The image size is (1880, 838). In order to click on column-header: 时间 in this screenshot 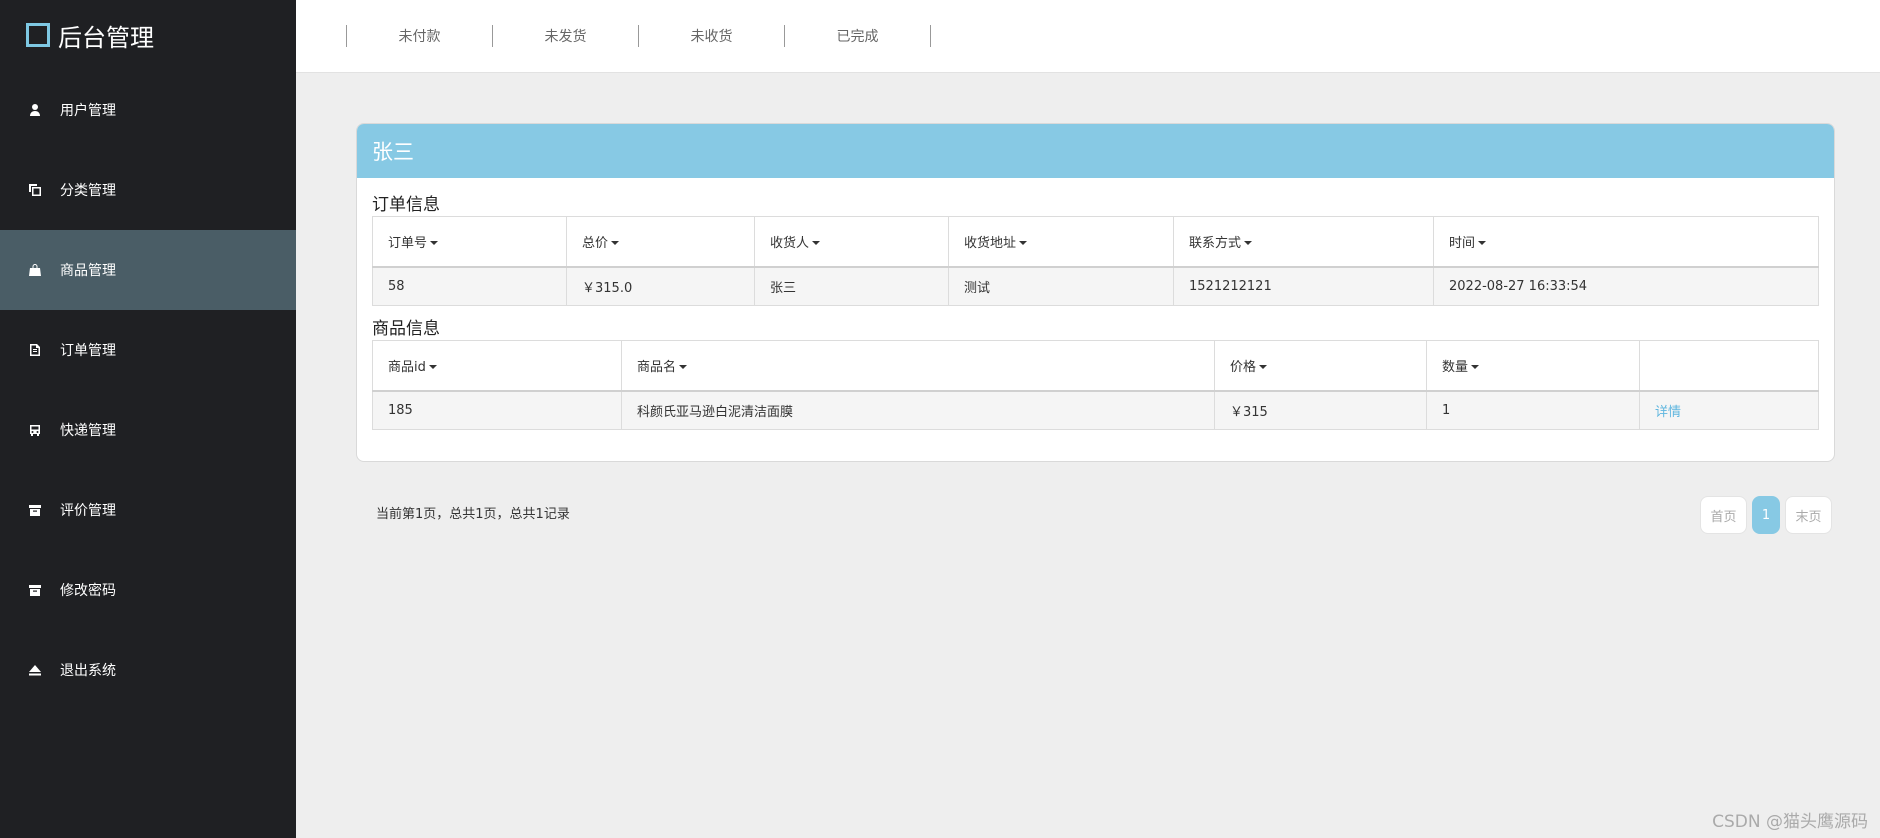, I will do `click(1626, 242)`.